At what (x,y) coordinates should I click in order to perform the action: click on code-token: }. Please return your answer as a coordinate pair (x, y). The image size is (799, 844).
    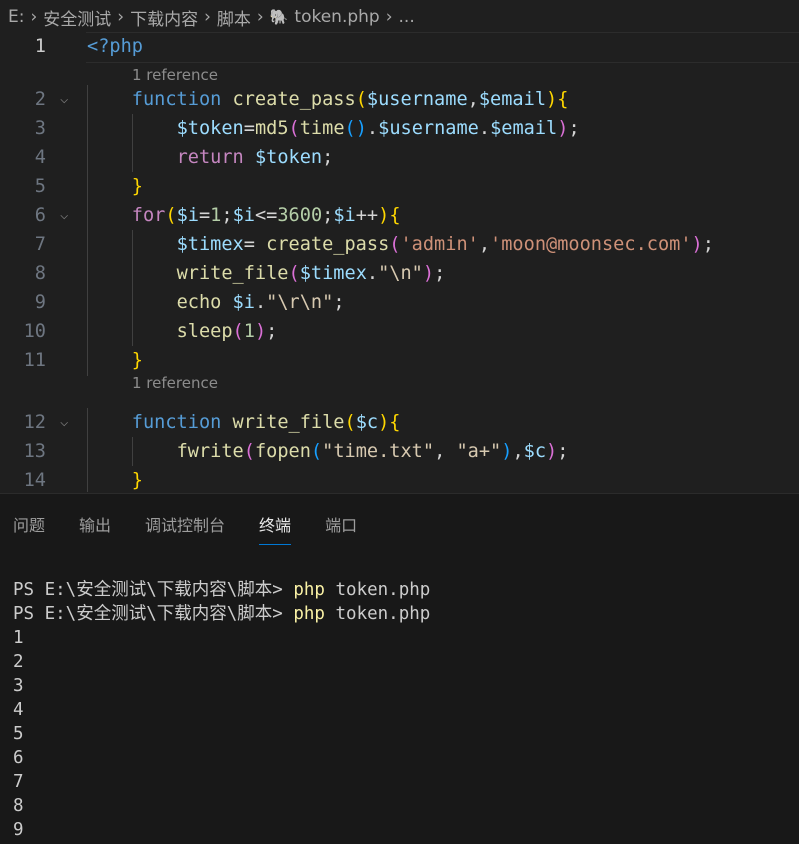
    Looking at the image, I should click on (137, 480).